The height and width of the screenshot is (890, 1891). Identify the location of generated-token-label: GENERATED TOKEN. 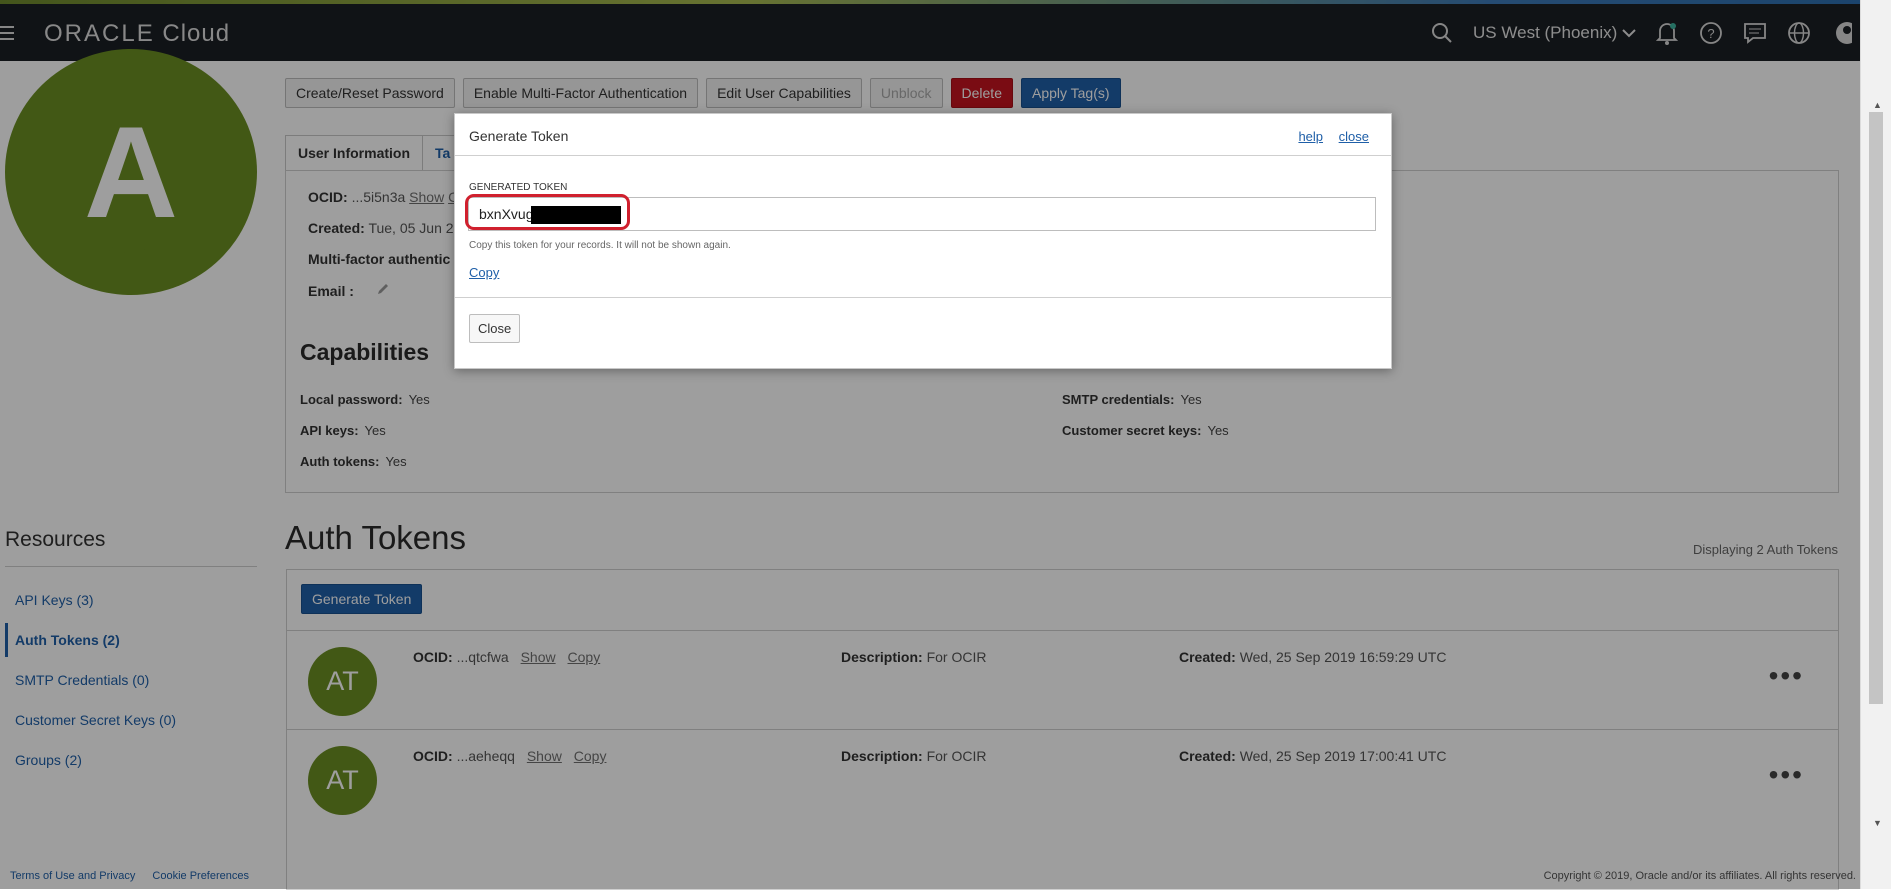
(518, 187).